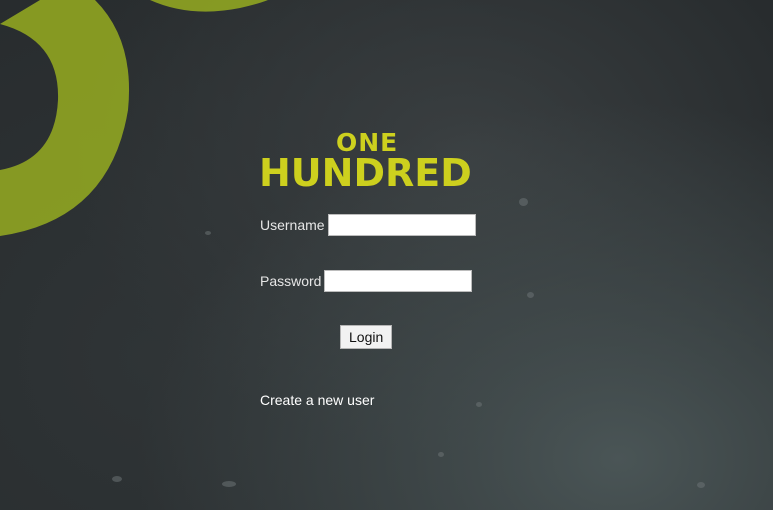 The image size is (773, 510). I want to click on password-row: Password, so click(366, 281).